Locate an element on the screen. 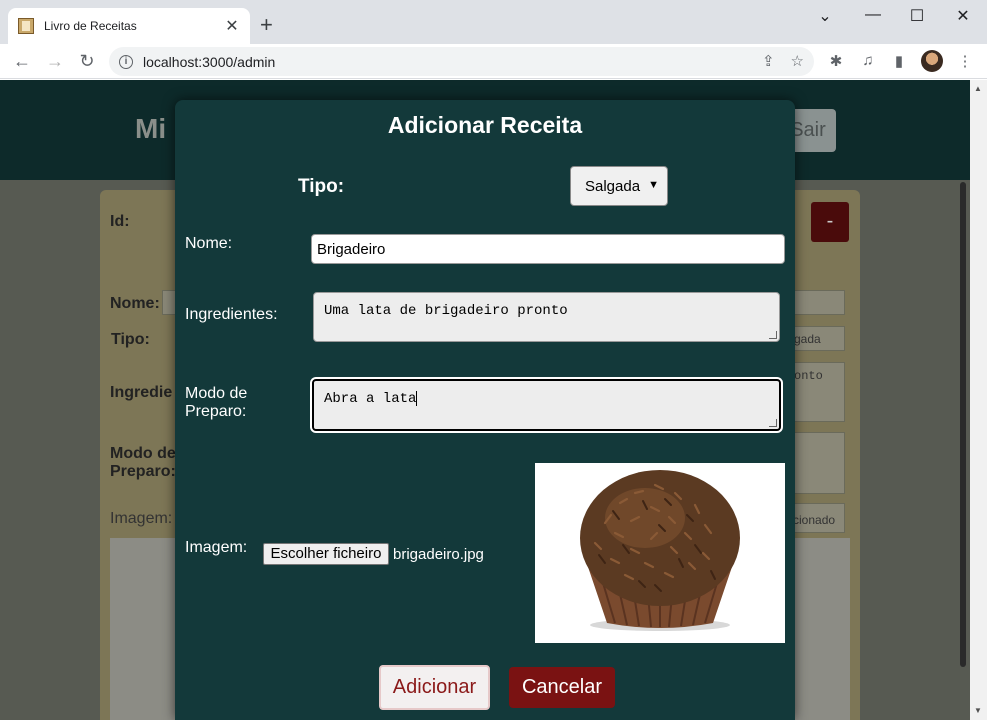  bookmark-star-icon: ☆ is located at coordinates (797, 61).